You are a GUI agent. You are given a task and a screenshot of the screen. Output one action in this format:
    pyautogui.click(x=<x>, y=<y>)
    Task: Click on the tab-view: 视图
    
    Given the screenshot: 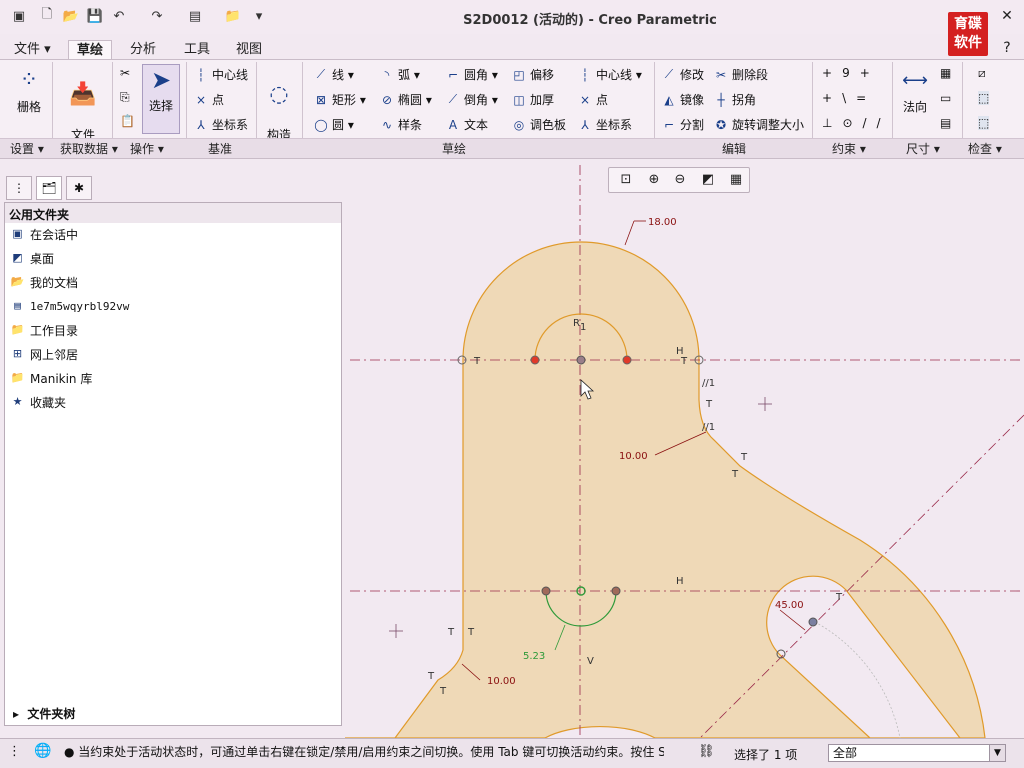 What is the action you would take?
    pyautogui.click(x=249, y=50)
    